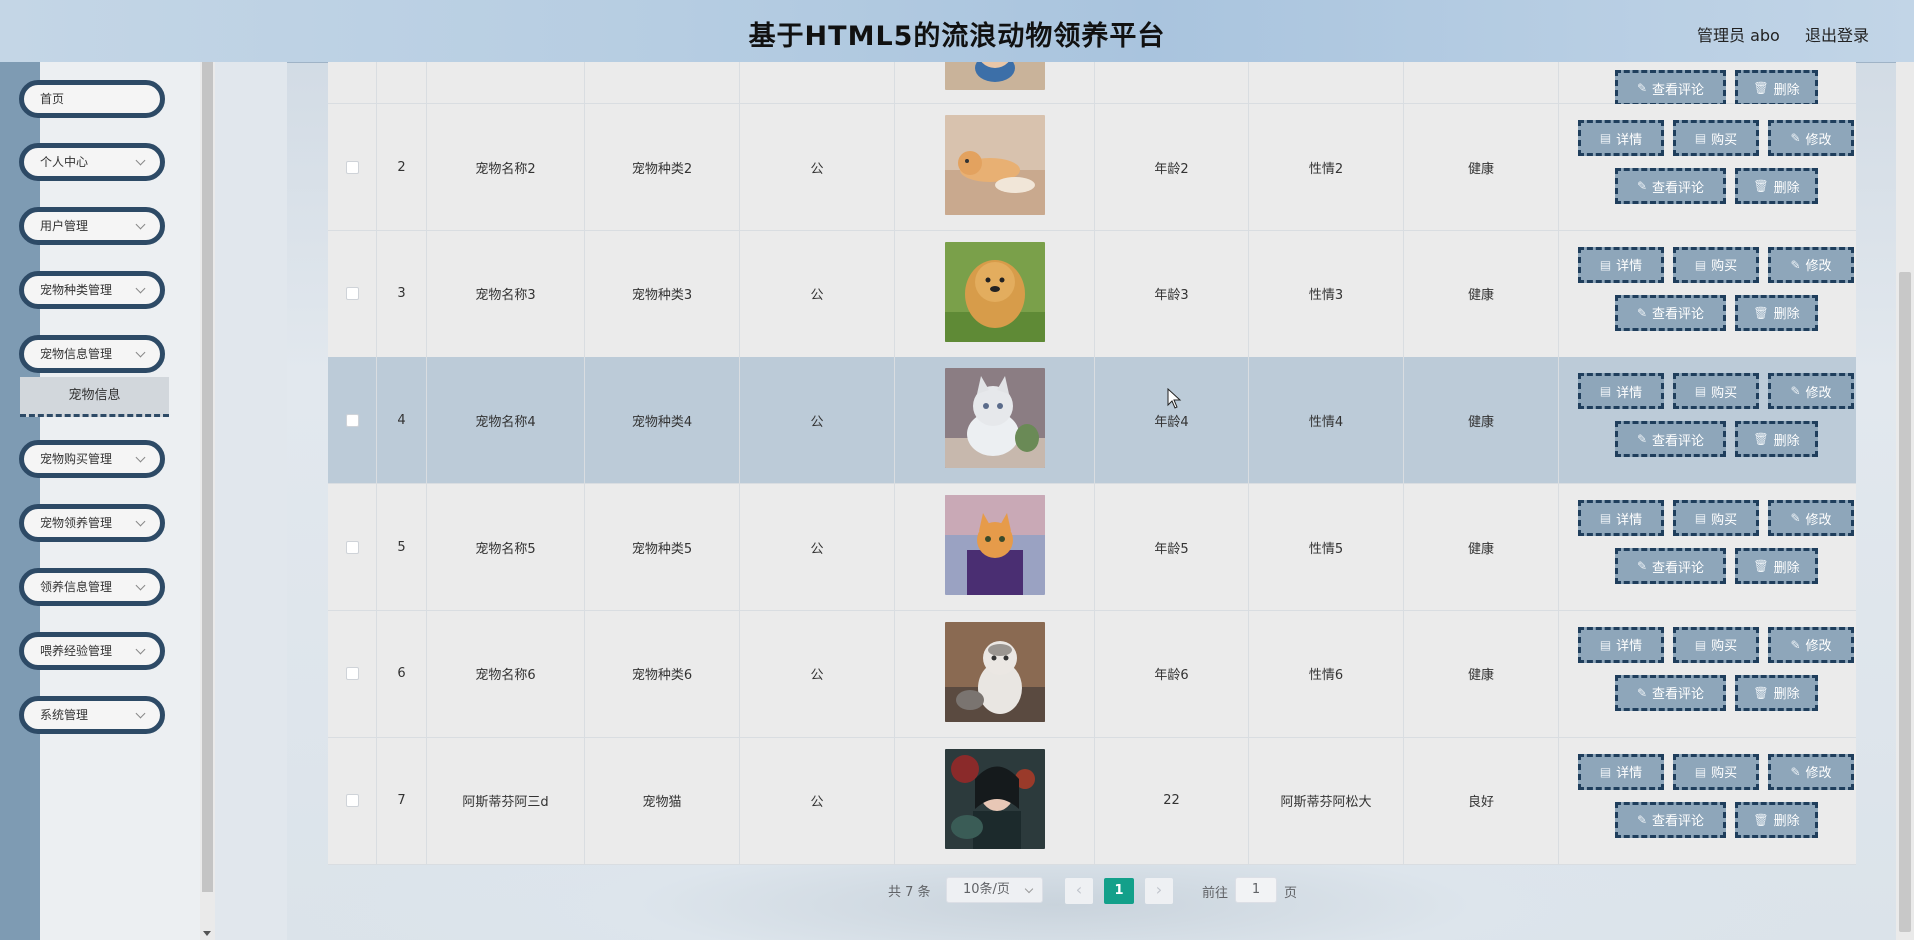  Describe the element at coordinates (1761, 186) in the screenshot. I see `trash-icon: 🗑` at that location.